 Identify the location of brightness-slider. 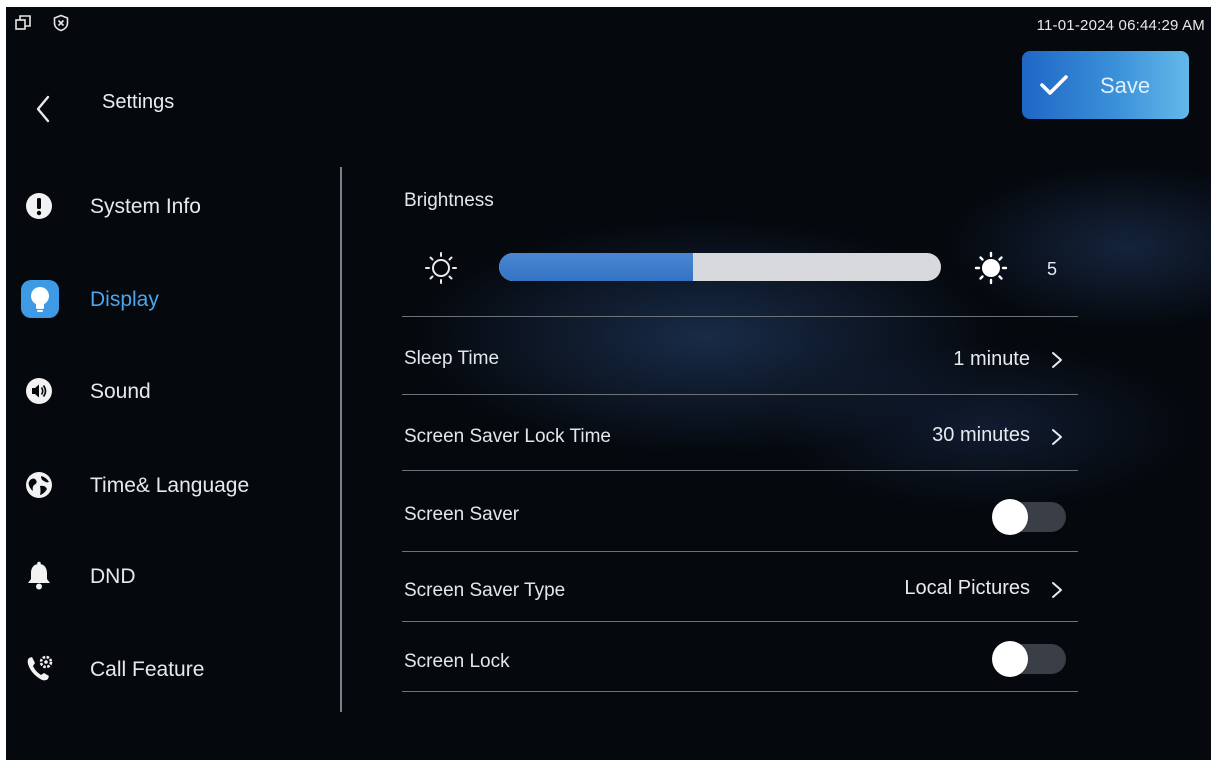
(720, 267).